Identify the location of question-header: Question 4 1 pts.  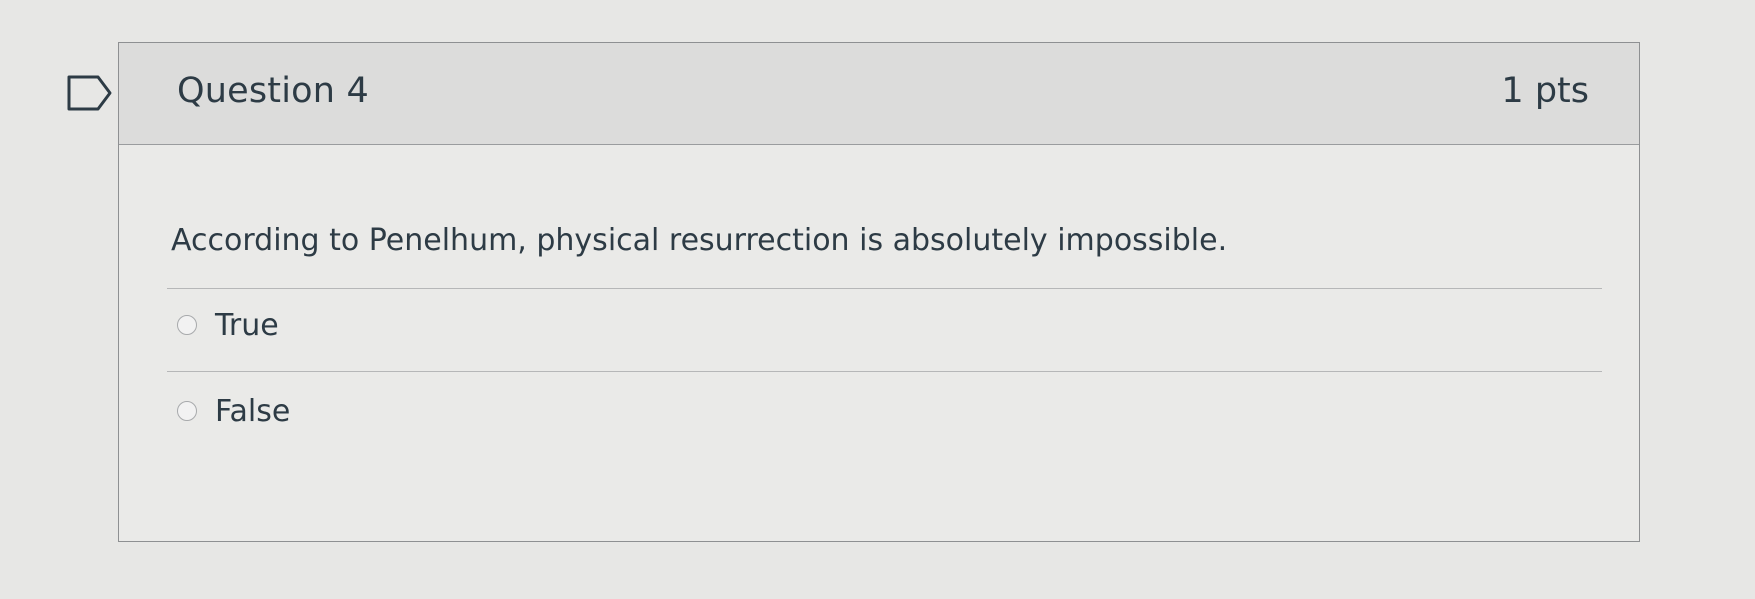
(879, 94).